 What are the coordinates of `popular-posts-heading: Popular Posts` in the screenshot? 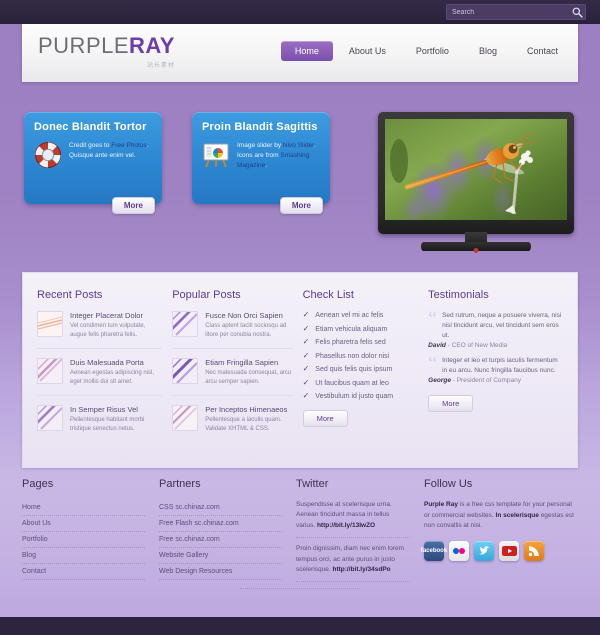 It's located at (206, 295).